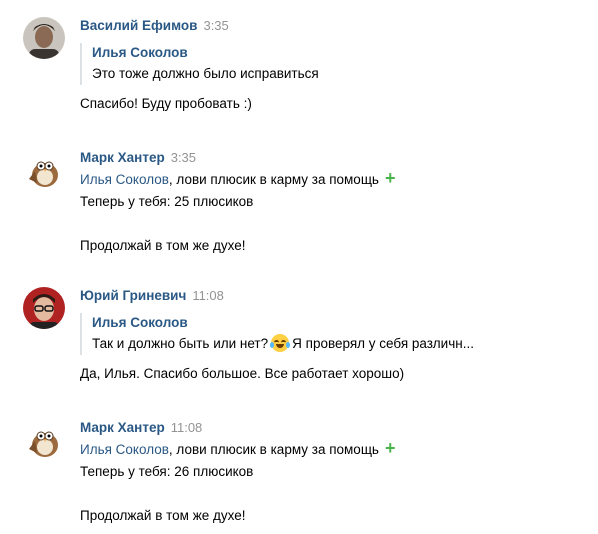  What do you see at coordinates (167, 201) in the screenshot?
I see `message-text: Теперь у тебя: 25 плюсиков` at bounding box center [167, 201].